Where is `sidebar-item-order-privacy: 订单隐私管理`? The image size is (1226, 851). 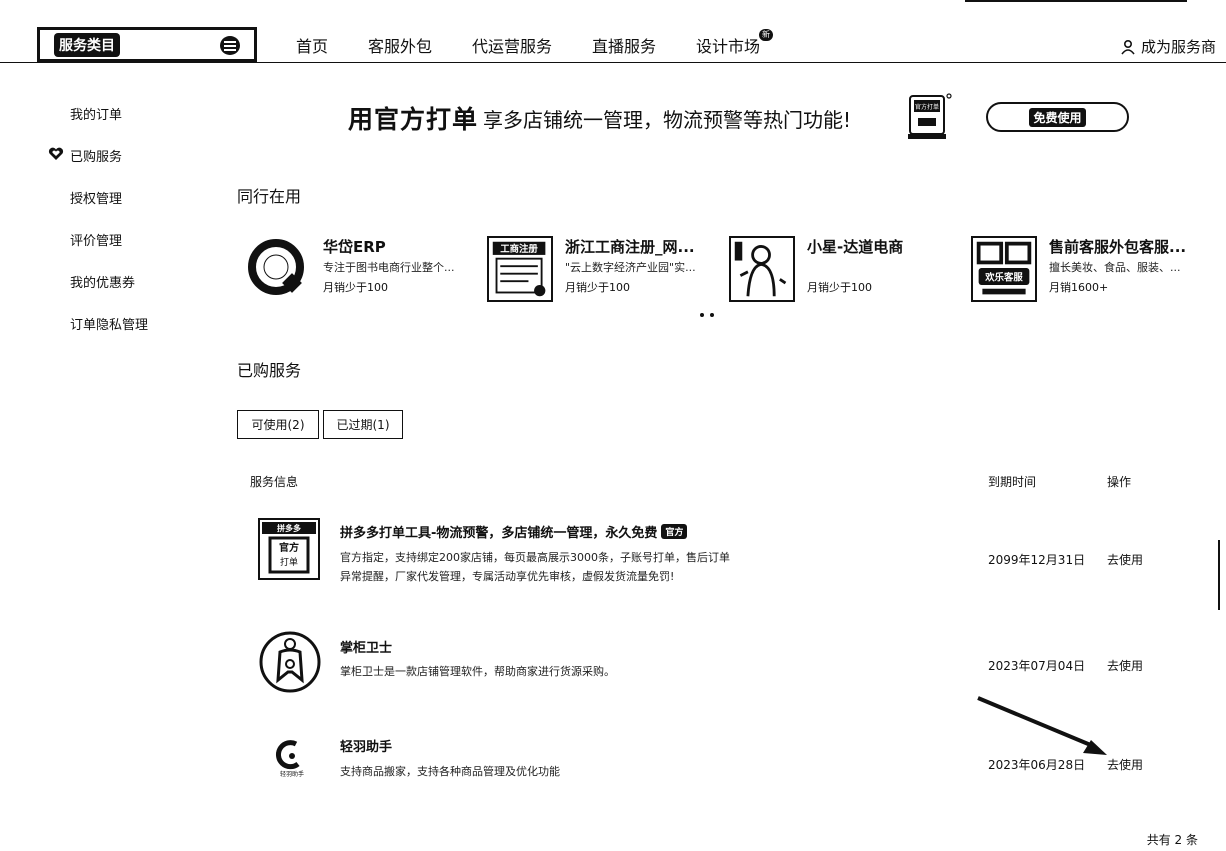 sidebar-item-order-privacy: 订单隐私管理 is located at coordinates (109, 323).